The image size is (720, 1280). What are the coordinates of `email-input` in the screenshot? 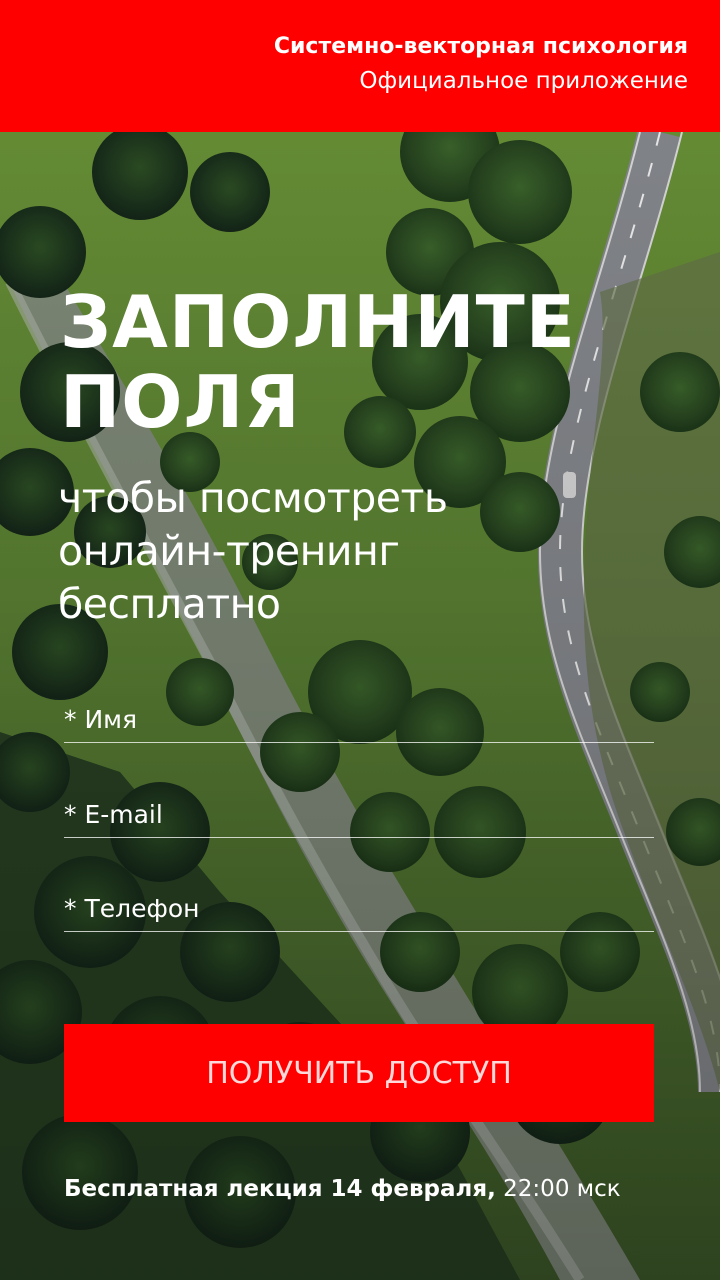 It's located at (359, 814).